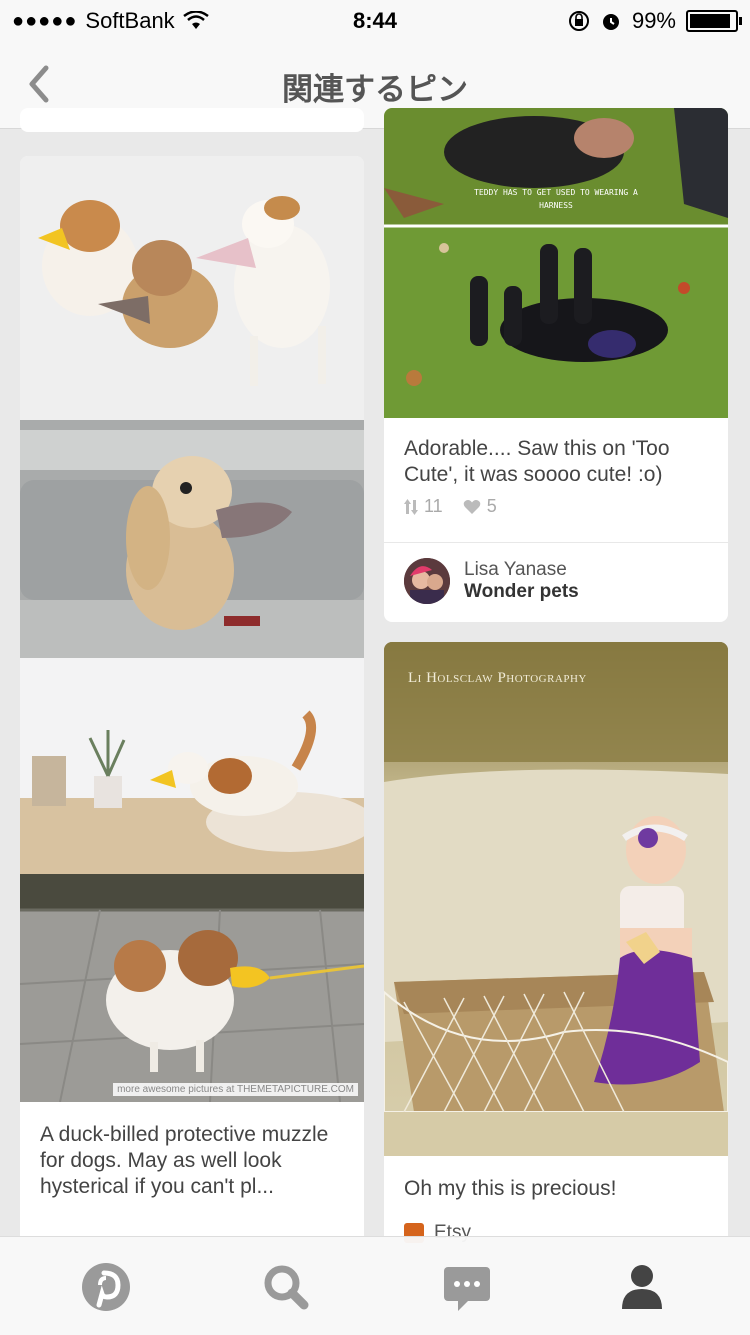  I want to click on pinterest-icon, so click(106, 1287).